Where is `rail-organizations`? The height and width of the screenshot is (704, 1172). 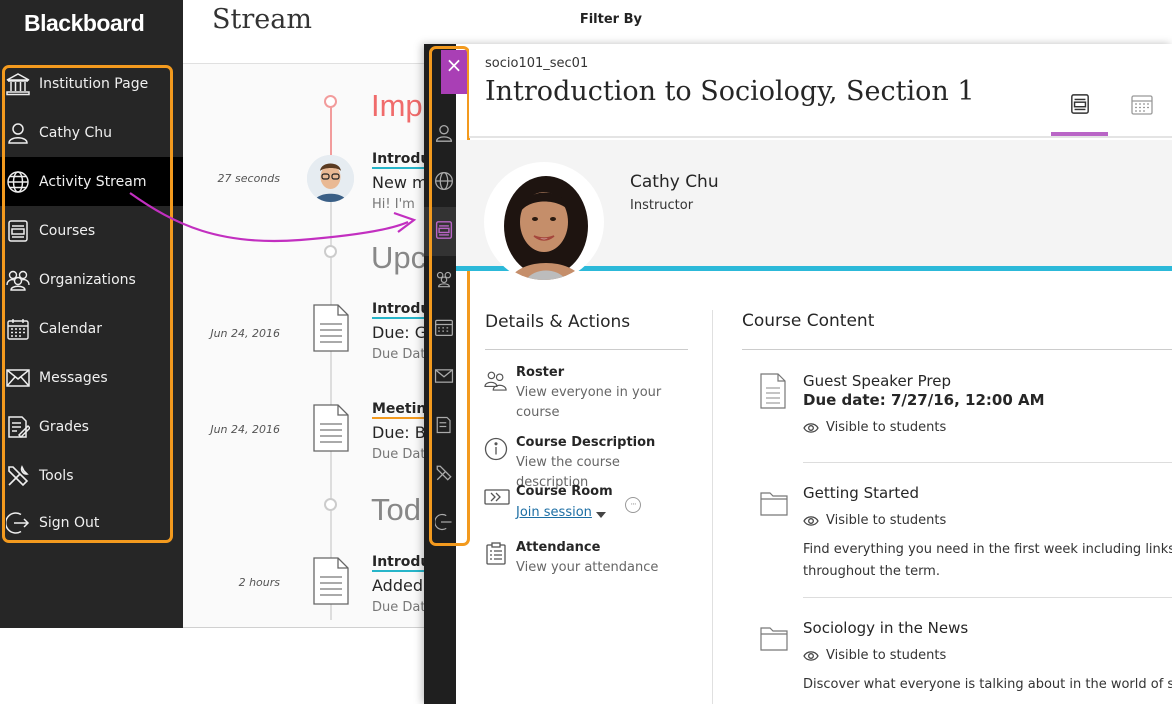
rail-organizations is located at coordinates (440, 280).